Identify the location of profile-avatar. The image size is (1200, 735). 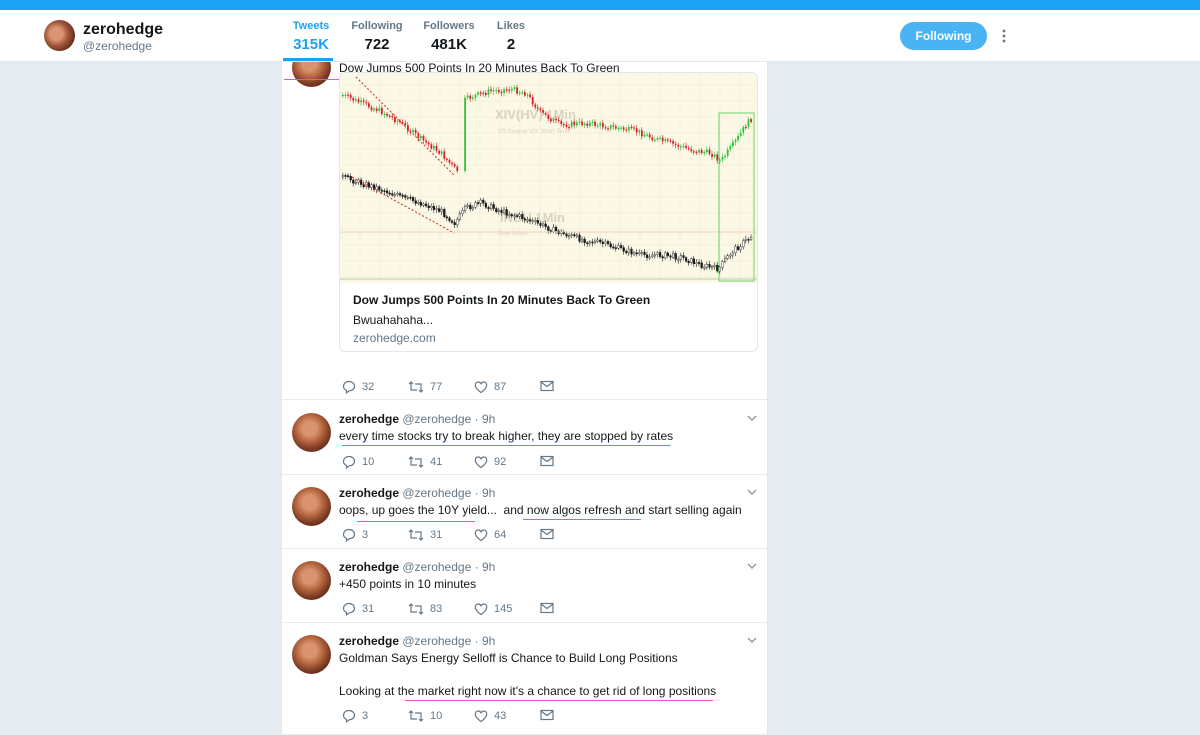
(59, 35).